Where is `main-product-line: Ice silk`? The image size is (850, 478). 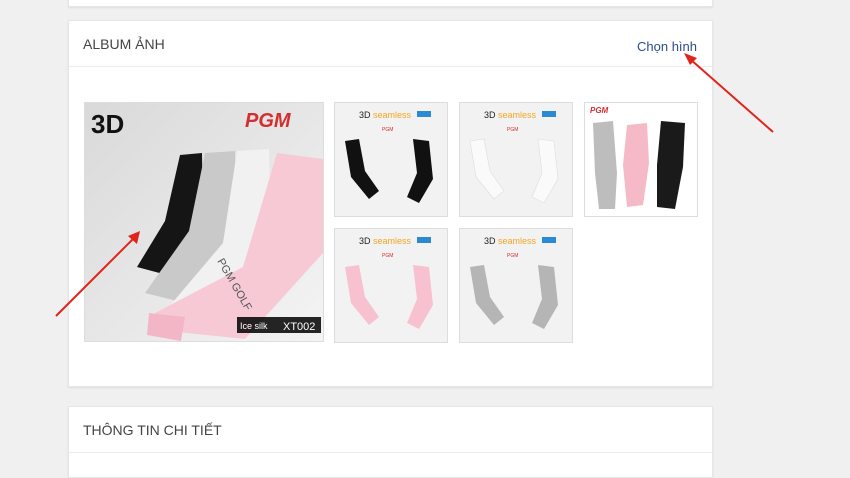 main-product-line: Ice silk is located at coordinates (254, 326).